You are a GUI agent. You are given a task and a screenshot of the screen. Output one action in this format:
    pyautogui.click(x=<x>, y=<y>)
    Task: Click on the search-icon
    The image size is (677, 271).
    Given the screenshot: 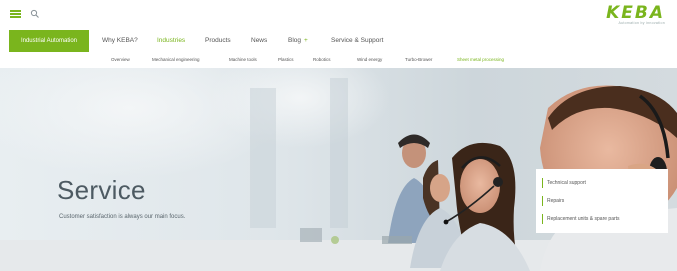 What is the action you would take?
    pyautogui.click(x=35, y=14)
    